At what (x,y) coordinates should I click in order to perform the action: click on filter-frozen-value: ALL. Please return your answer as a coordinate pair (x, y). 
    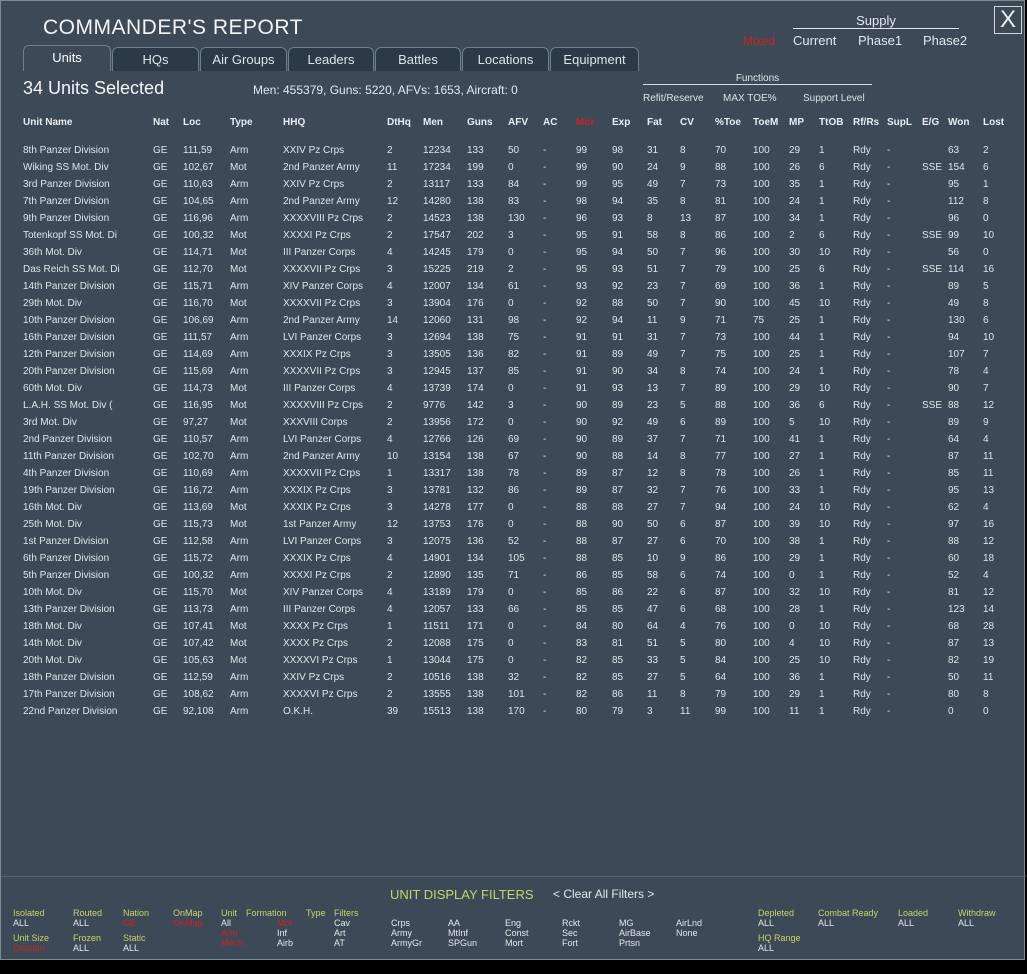
    Looking at the image, I should click on (81, 948).